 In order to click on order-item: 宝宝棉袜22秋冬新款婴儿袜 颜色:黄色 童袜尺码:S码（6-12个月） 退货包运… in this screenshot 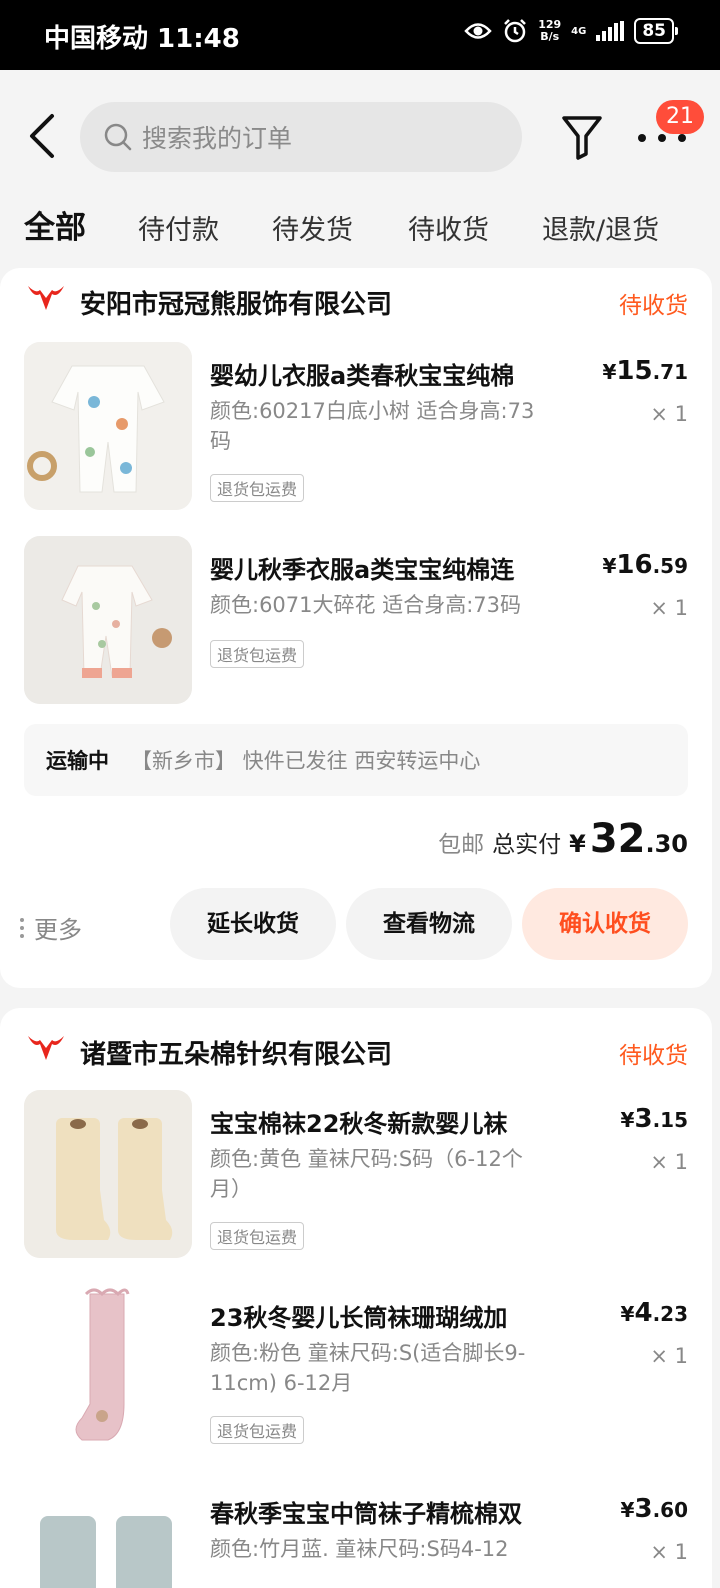, I will do `click(356, 1180)`.